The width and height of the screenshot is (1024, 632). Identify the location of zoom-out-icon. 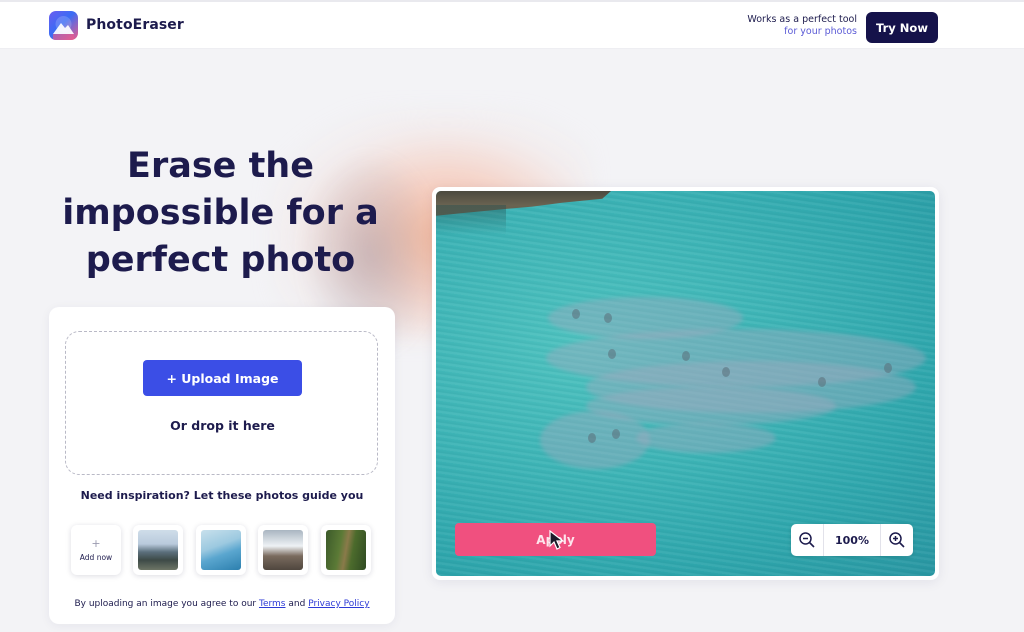
(807, 540).